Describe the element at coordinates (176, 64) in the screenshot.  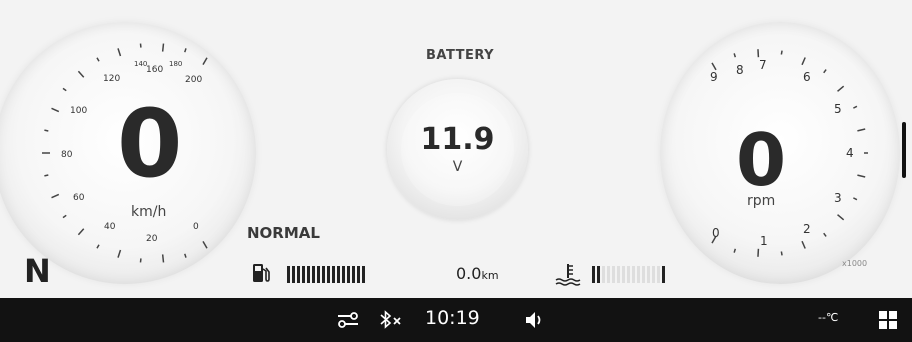
I see `speed-tick-180: 180` at that location.